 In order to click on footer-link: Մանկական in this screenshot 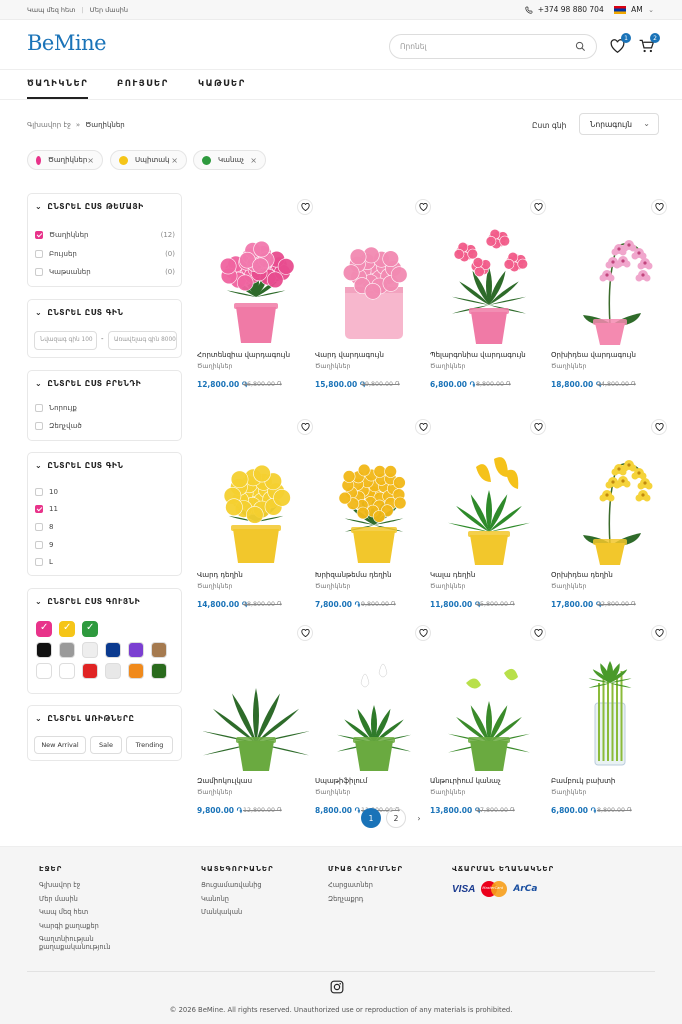, I will do `click(237, 912)`.